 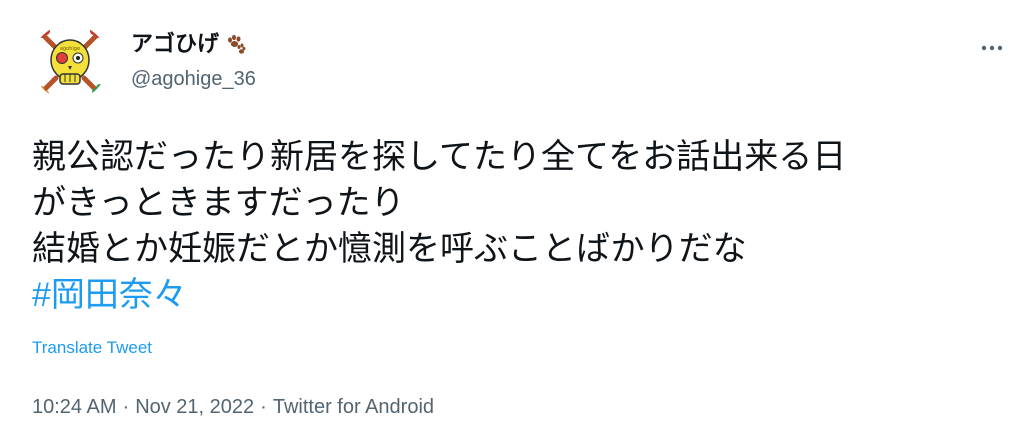 I want to click on tweet-text-line: 結婚とか妊娠だとか憶測を呼ぶことばかりだな, so click(x=389, y=249).